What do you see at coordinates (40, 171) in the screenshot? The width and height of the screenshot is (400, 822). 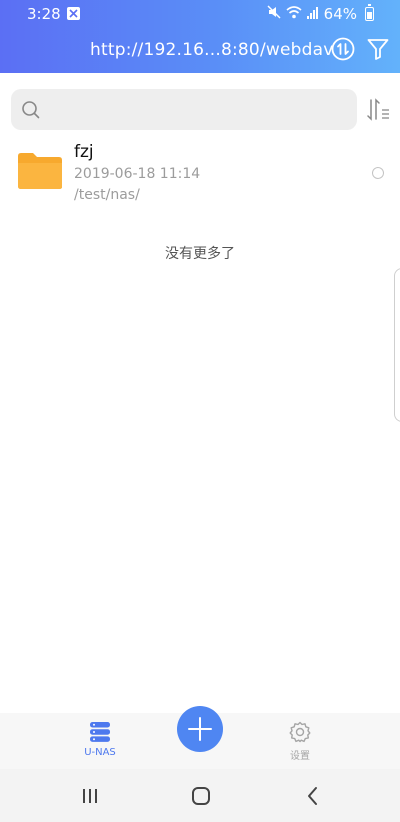 I see `folder-icon` at bounding box center [40, 171].